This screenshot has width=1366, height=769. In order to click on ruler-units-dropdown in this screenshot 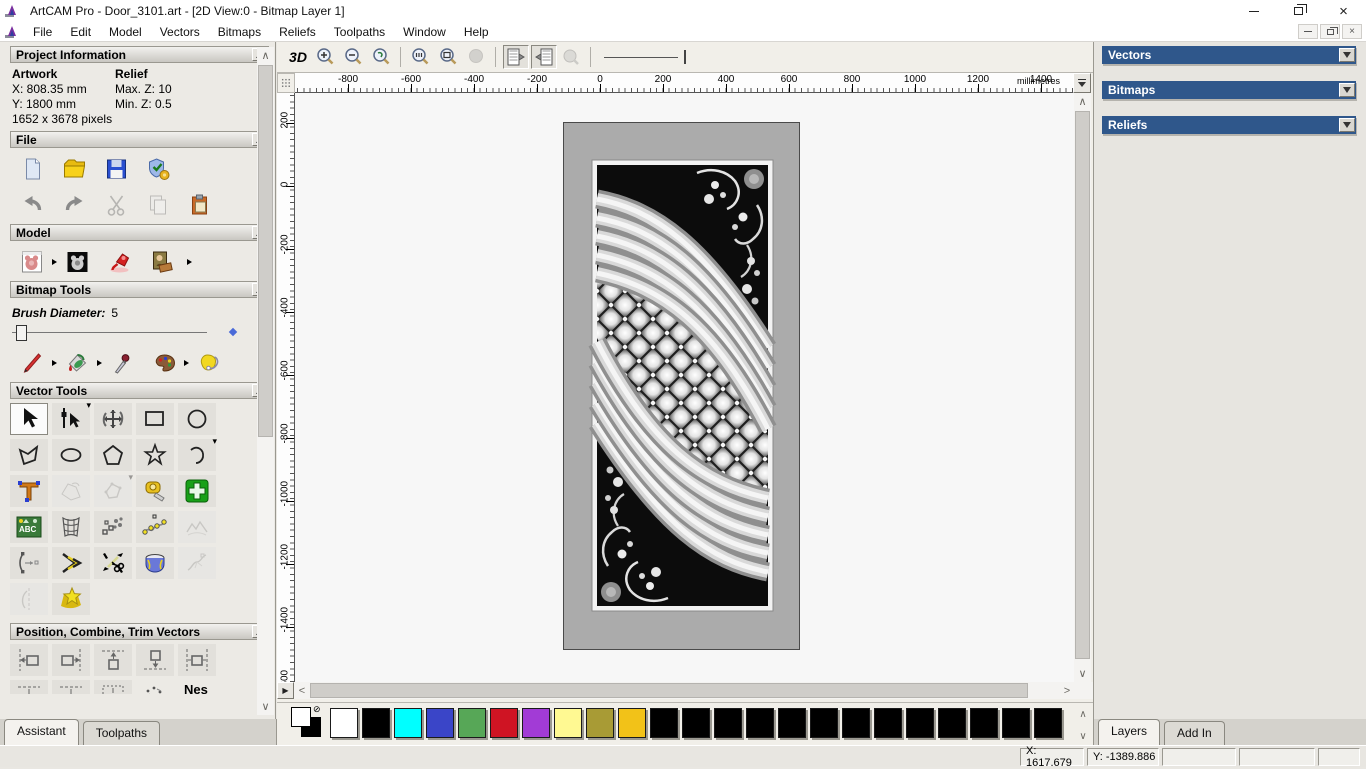, I will do `click(1082, 83)`.